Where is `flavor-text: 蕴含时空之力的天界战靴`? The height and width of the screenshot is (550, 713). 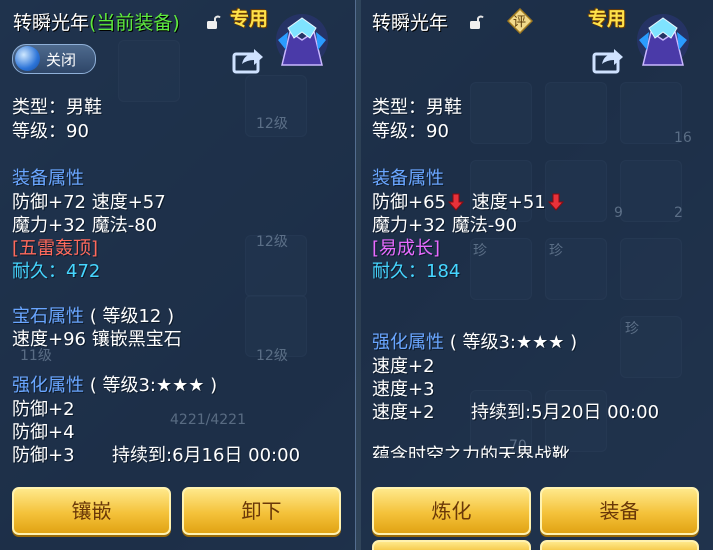
flavor-text: 蕴含时空之力的天界战靴 is located at coordinates (471, 451).